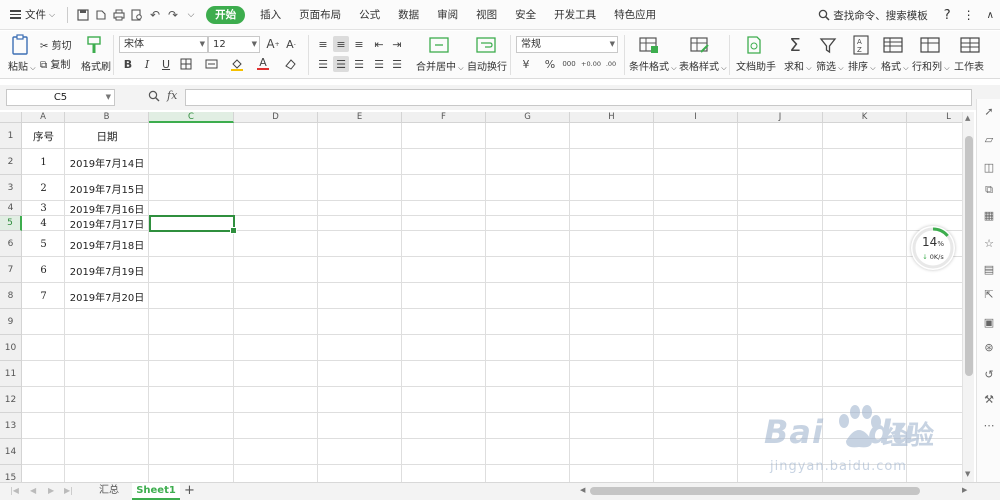  Describe the element at coordinates (30, 15) in the screenshot. I see `file-menu: 文件 ⌵` at that location.